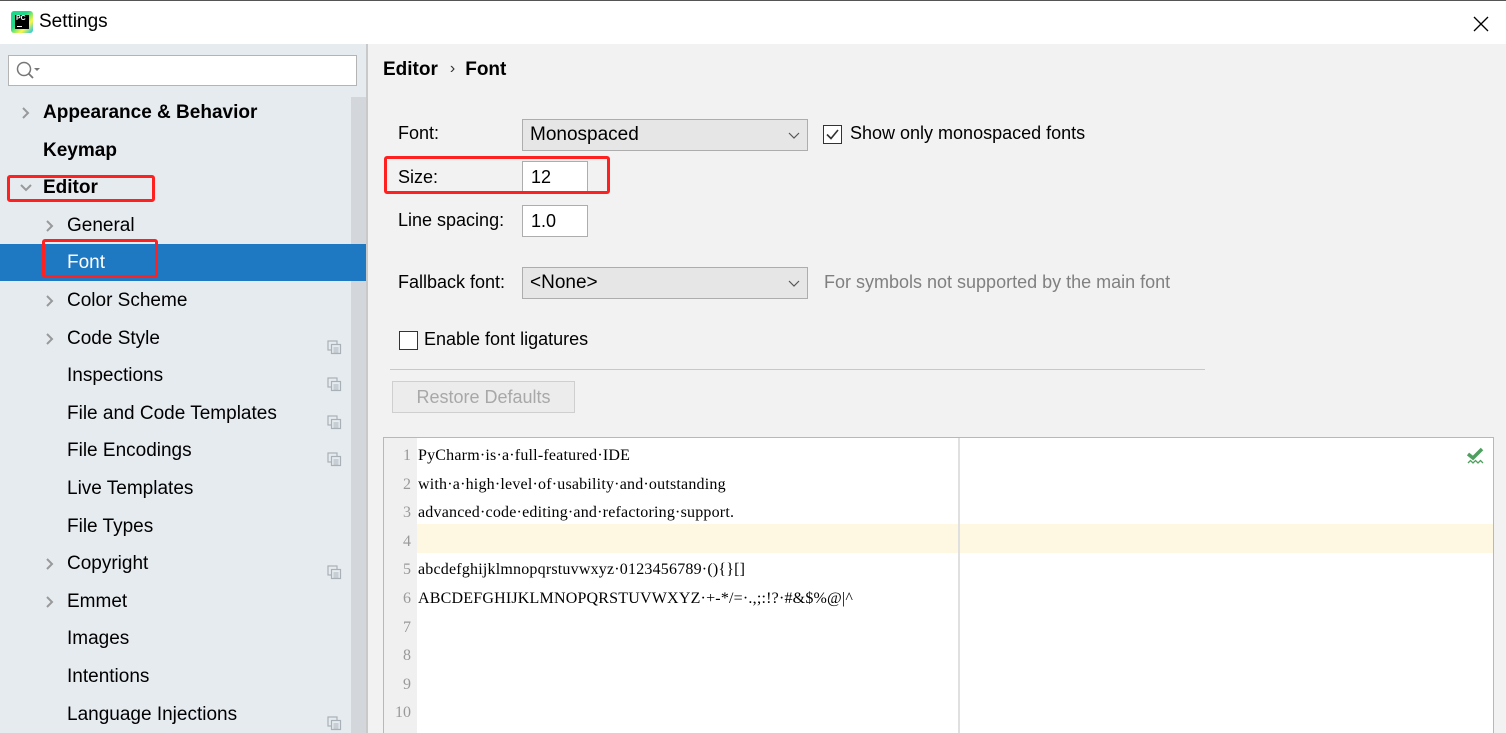  What do you see at coordinates (967, 133) in the screenshot?
I see `show-monospaced-label: Show only monospaced fonts` at bounding box center [967, 133].